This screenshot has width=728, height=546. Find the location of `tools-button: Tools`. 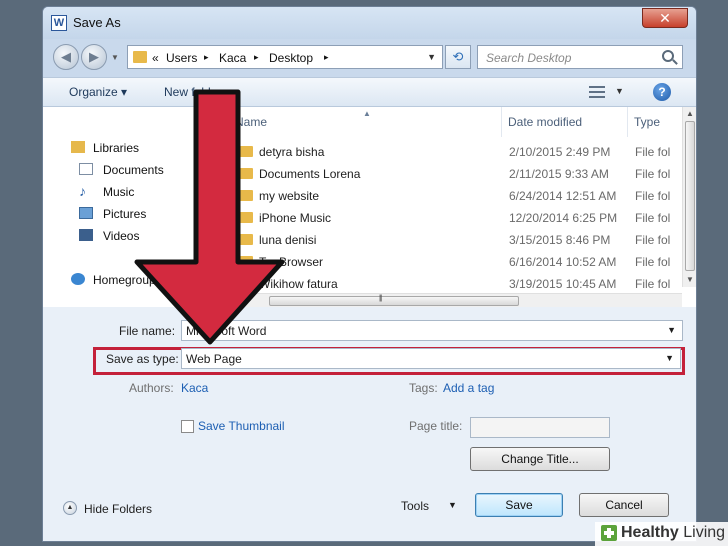

tools-button: Tools is located at coordinates (415, 506).